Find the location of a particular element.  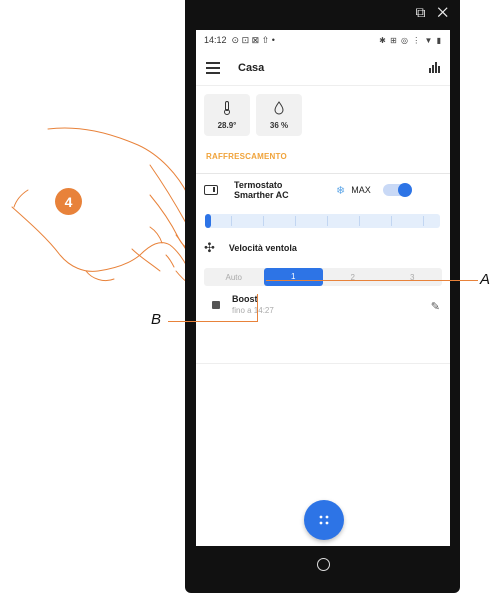

boost-until: fino a 14:27 is located at coordinates (253, 310).